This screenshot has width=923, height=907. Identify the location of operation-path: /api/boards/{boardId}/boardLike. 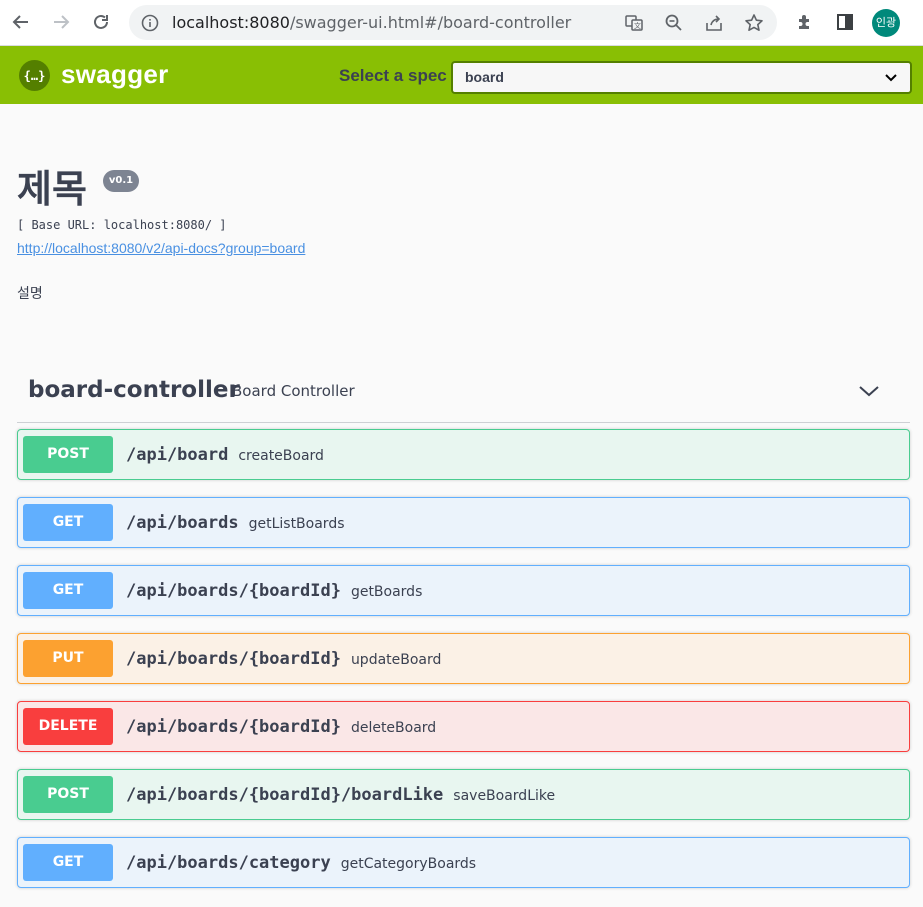
(285, 795).